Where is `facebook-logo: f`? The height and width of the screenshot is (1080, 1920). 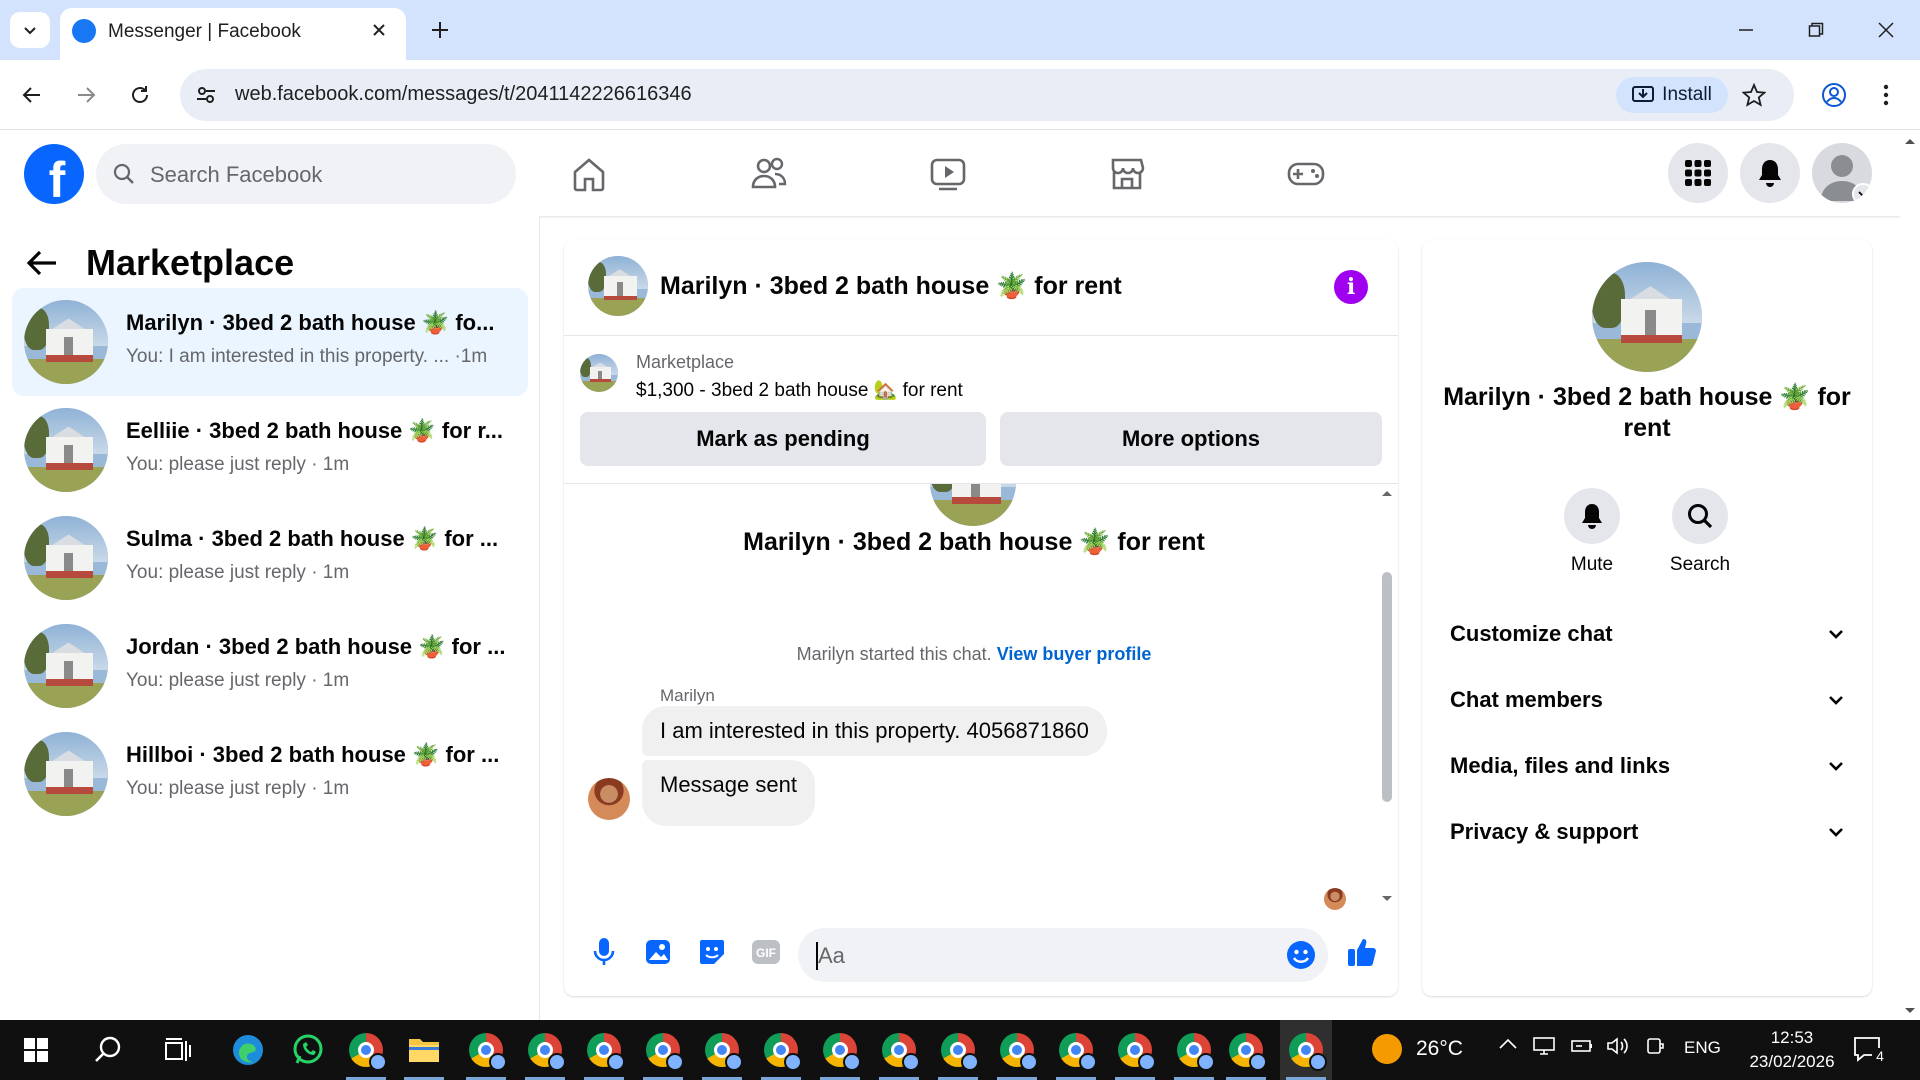 facebook-logo: f is located at coordinates (54, 176).